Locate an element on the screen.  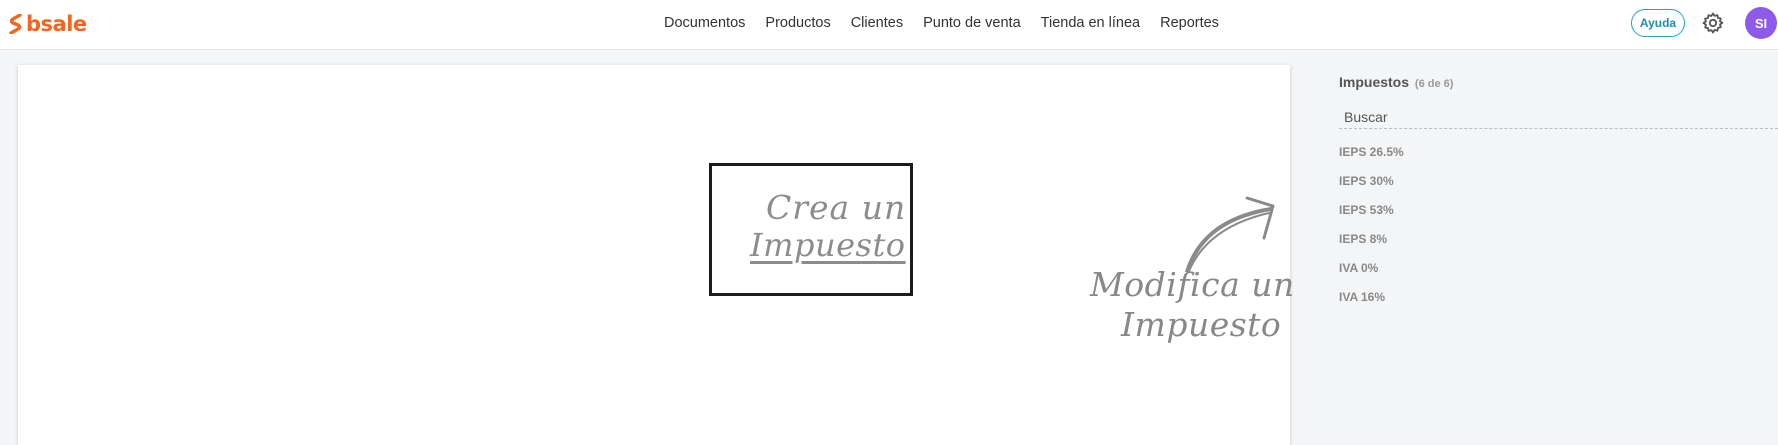
tax-item-ieps-53: IEPS 53% is located at coordinates (1371, 217).